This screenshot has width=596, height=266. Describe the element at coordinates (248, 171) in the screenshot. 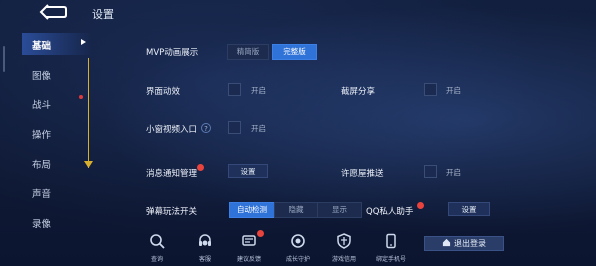

I see `notifications-settings-button: 设置` at that location.